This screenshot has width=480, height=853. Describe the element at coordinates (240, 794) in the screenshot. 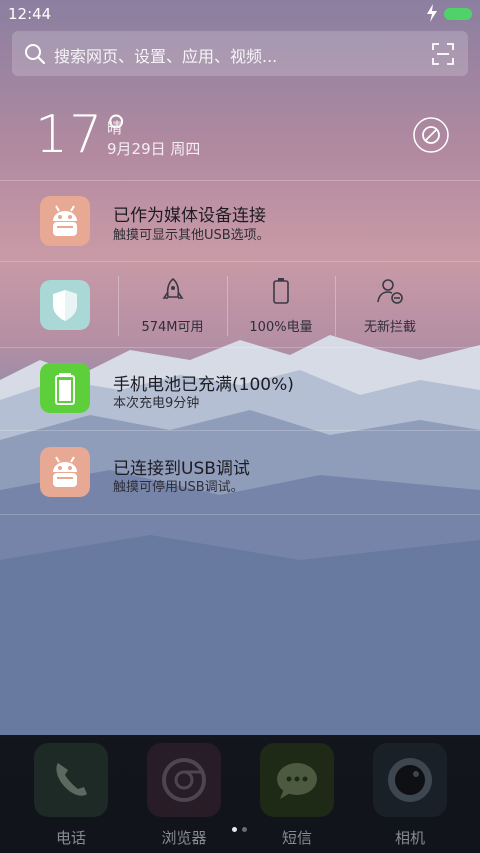

I see `app-dock: 电话 浏览器 短信 相机` at that location.